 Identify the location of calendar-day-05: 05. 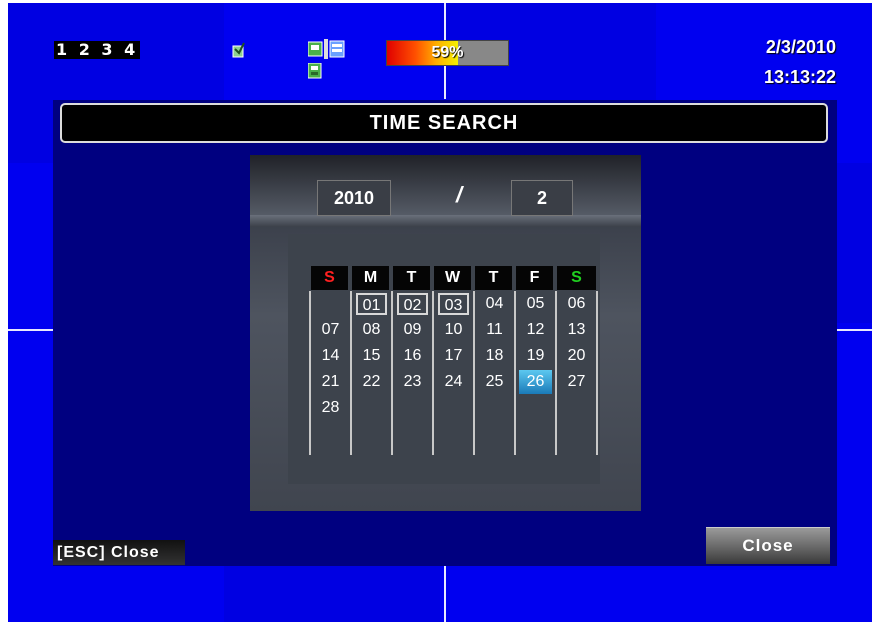
(534, 304).